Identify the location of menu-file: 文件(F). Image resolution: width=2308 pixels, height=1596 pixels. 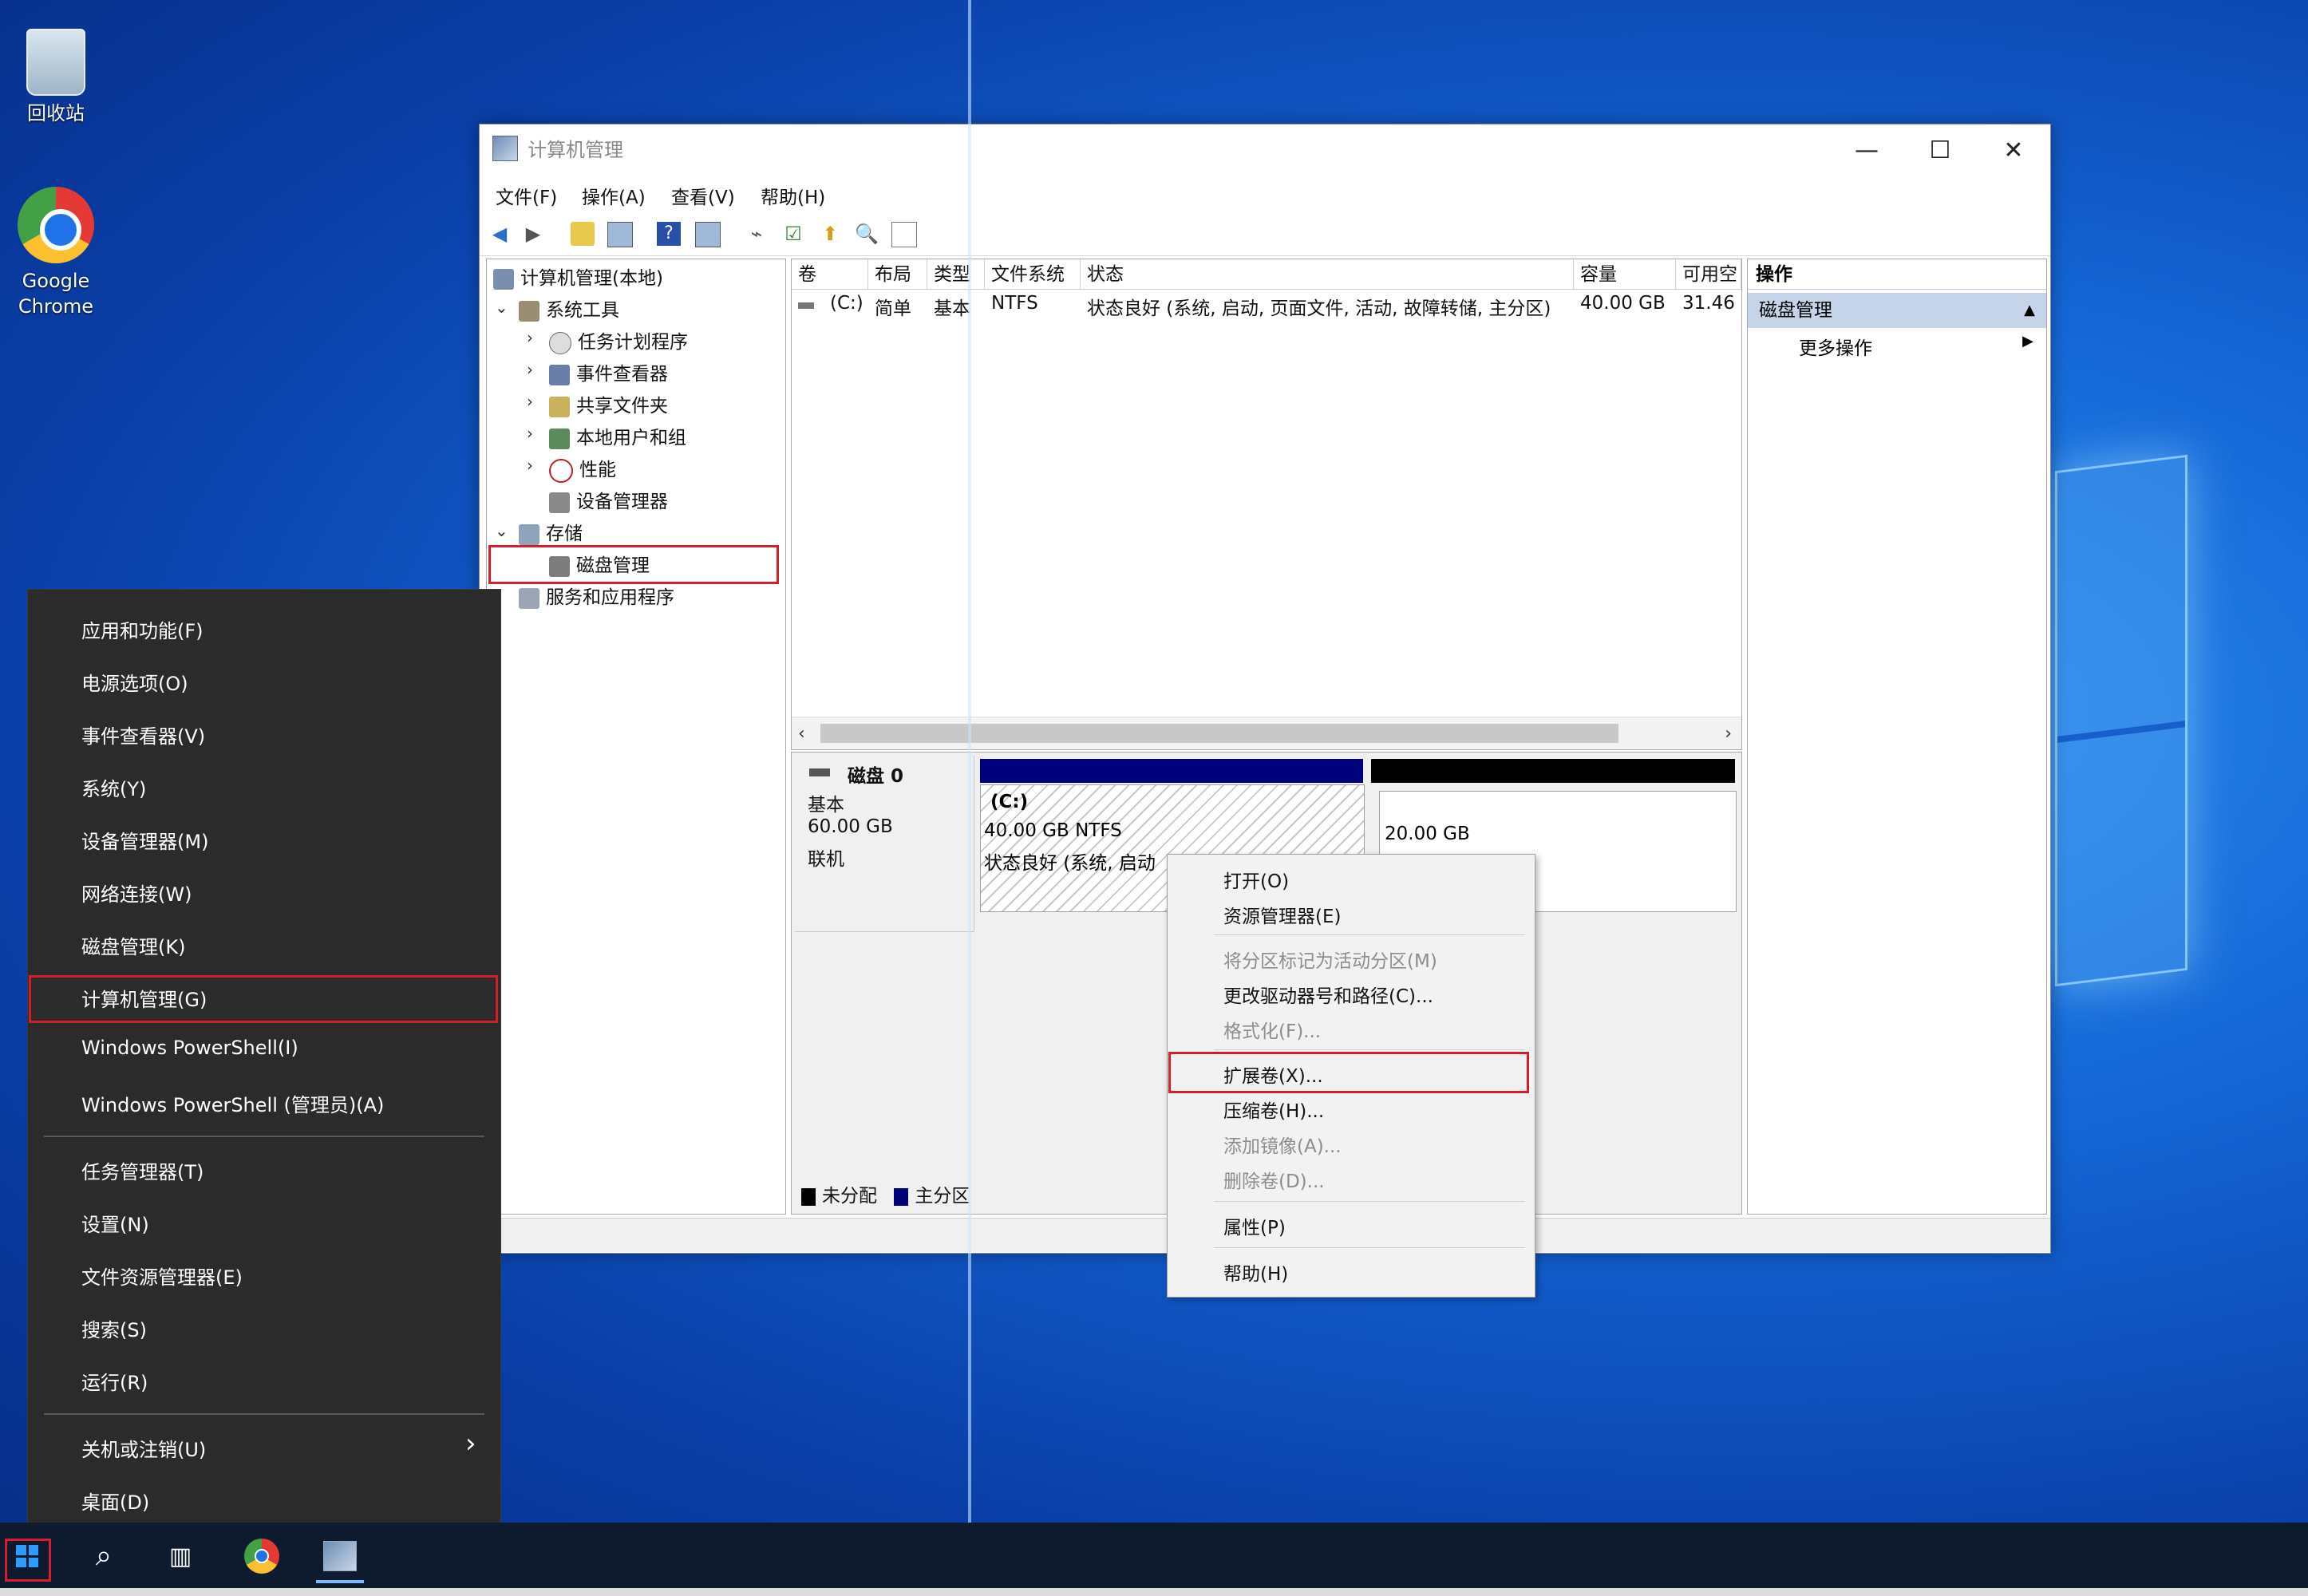
(527, 195).